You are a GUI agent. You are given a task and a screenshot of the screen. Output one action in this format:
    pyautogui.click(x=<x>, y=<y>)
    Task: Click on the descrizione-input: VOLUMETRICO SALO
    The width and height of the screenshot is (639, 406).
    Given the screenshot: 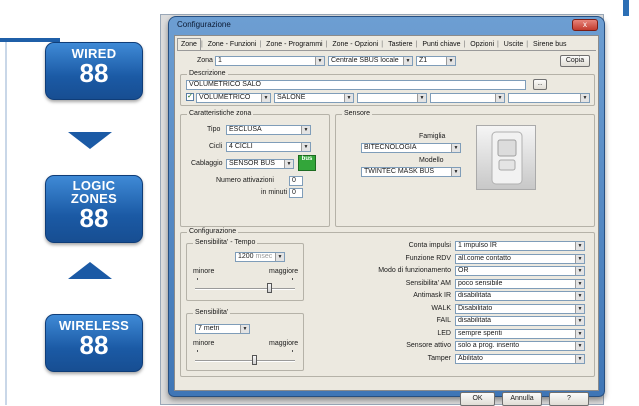 What is the action you would take?
    pyautogui.click(x=356, y=85)
    